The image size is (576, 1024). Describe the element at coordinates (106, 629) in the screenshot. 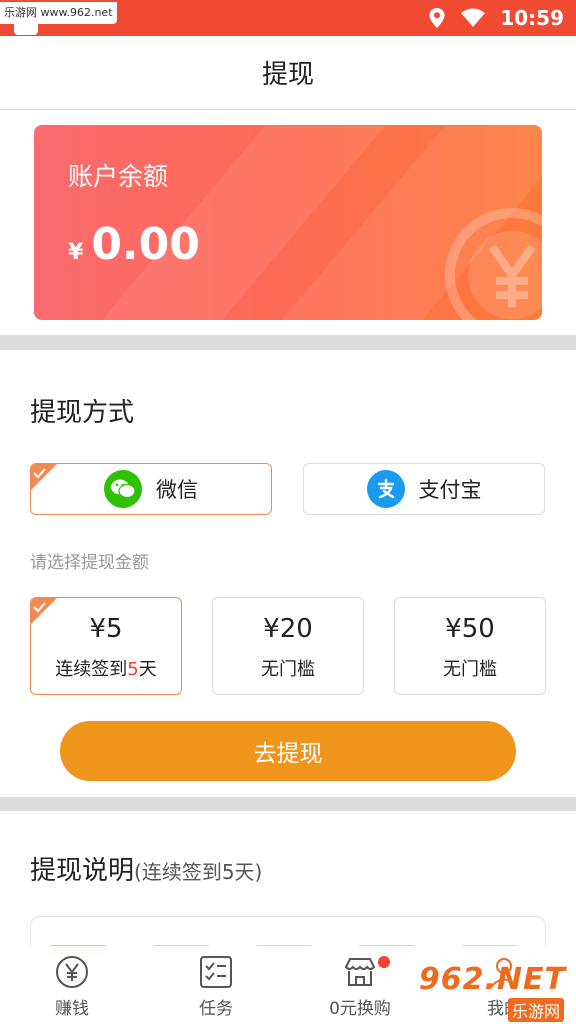

I see `amount-value: ¥5` at that location.